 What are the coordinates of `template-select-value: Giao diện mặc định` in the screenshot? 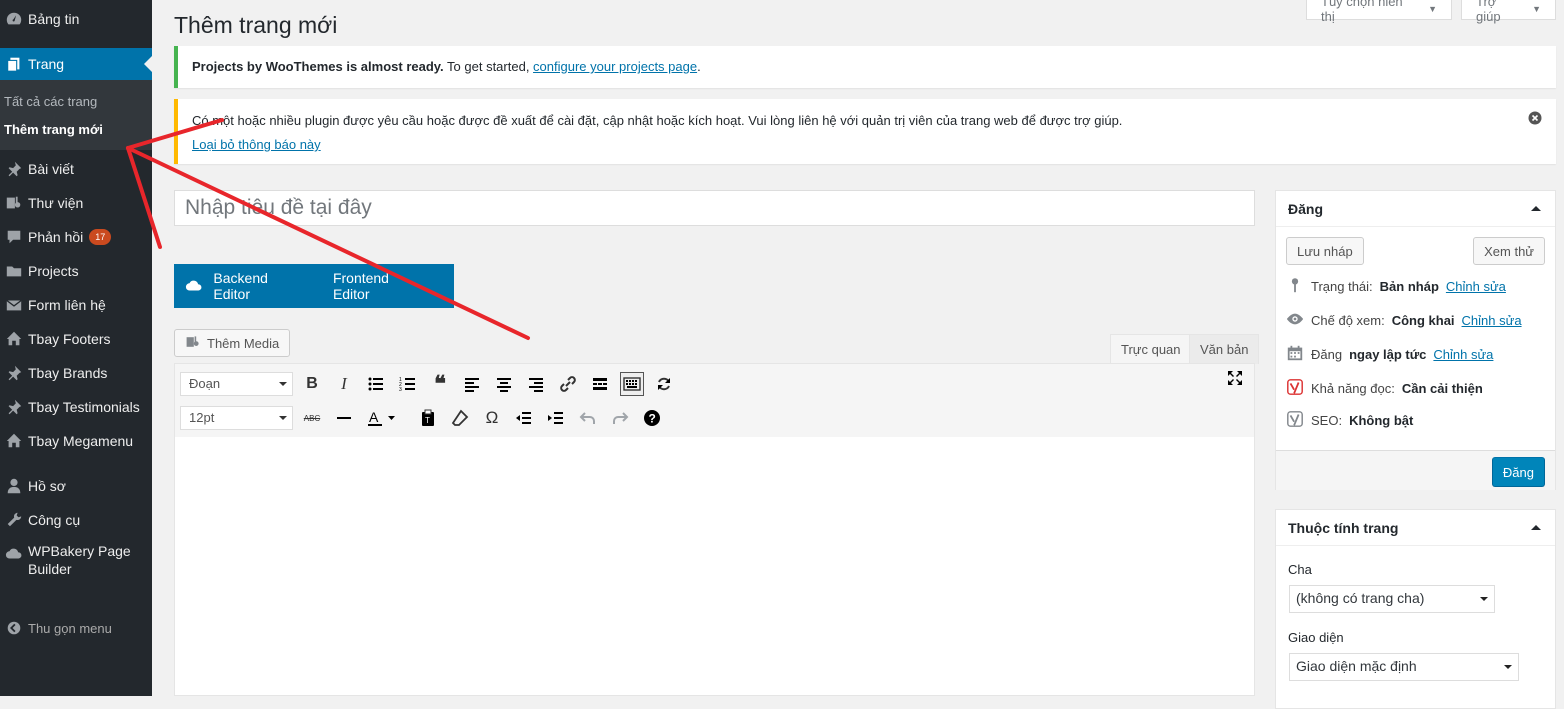 It's located at (1356, 666).